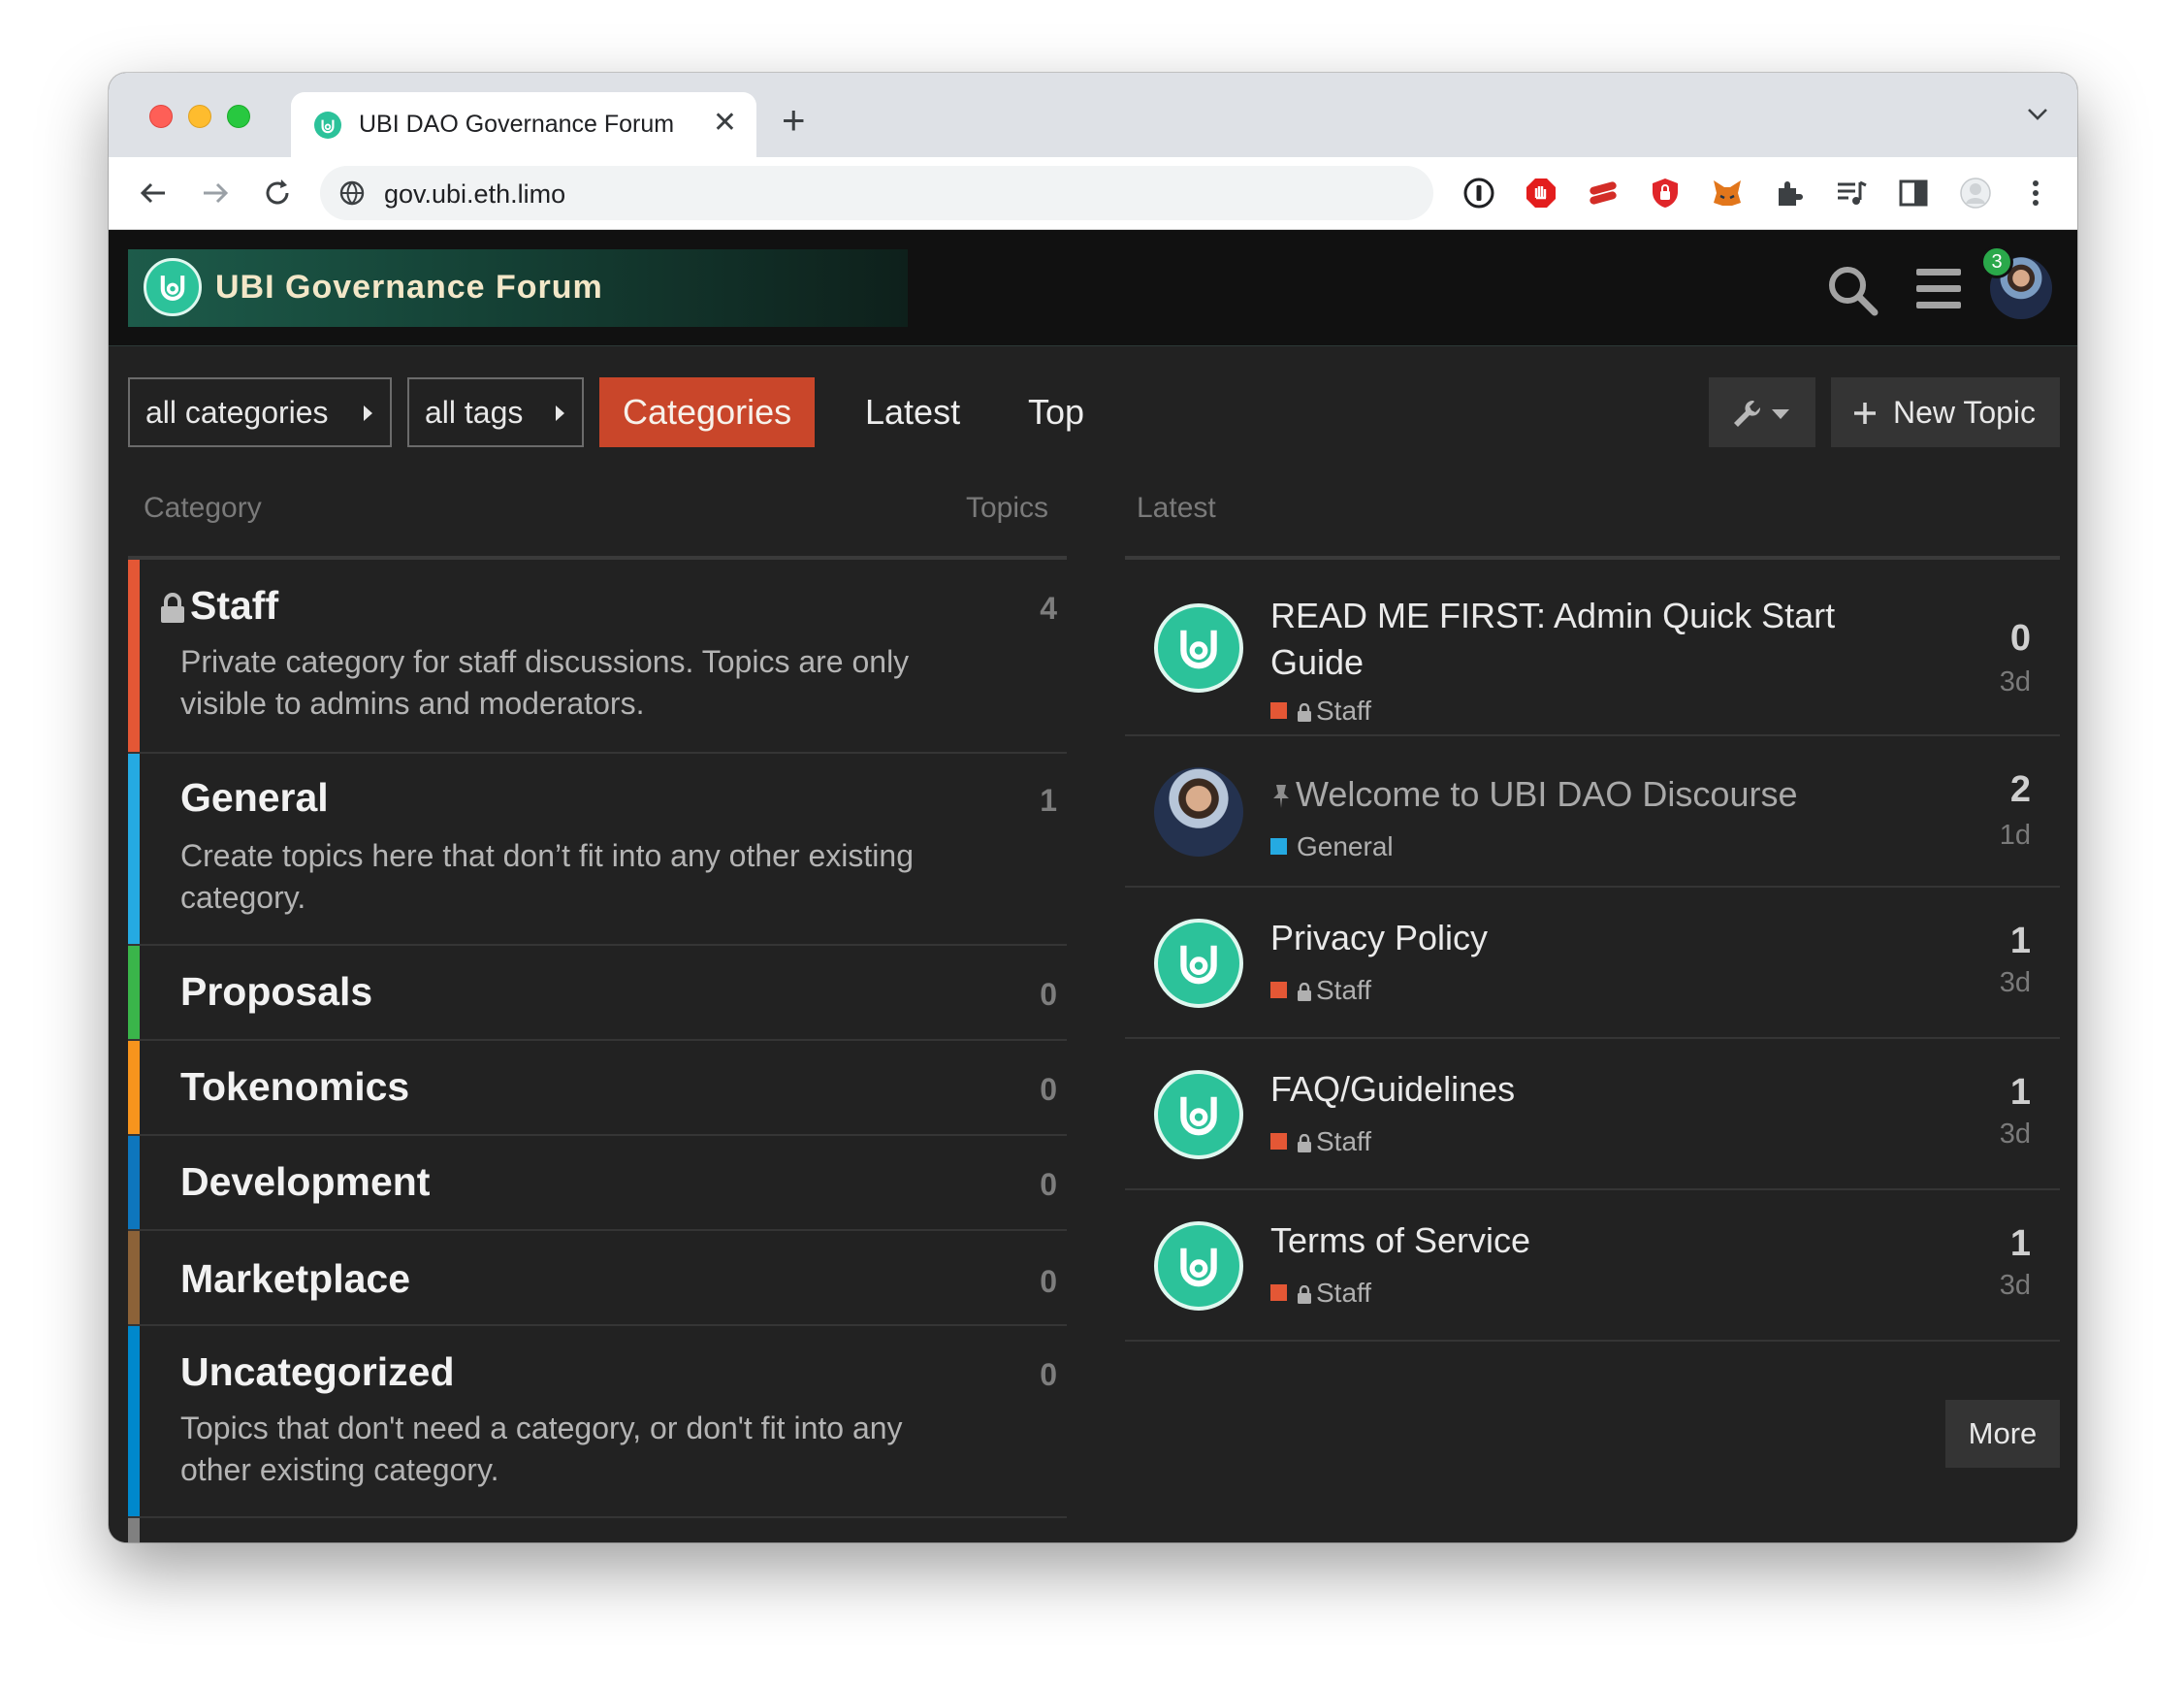  What do you see at coordinates (597, 1088) in the screenshot?
I see `category-row-tokenomics: Tokenomics 0` at bounding box center [597, 1088].